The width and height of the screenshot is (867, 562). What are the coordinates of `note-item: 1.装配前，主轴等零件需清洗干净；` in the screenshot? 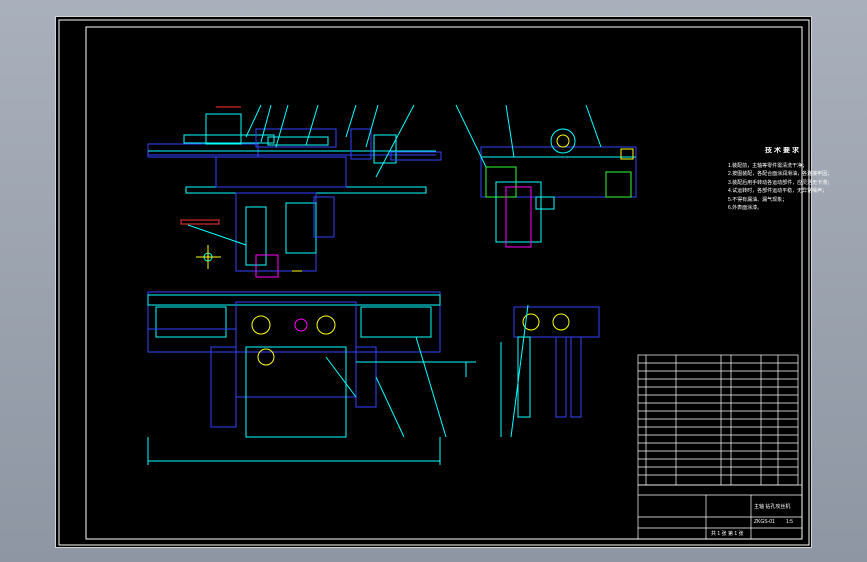 It's located at (768, 165).